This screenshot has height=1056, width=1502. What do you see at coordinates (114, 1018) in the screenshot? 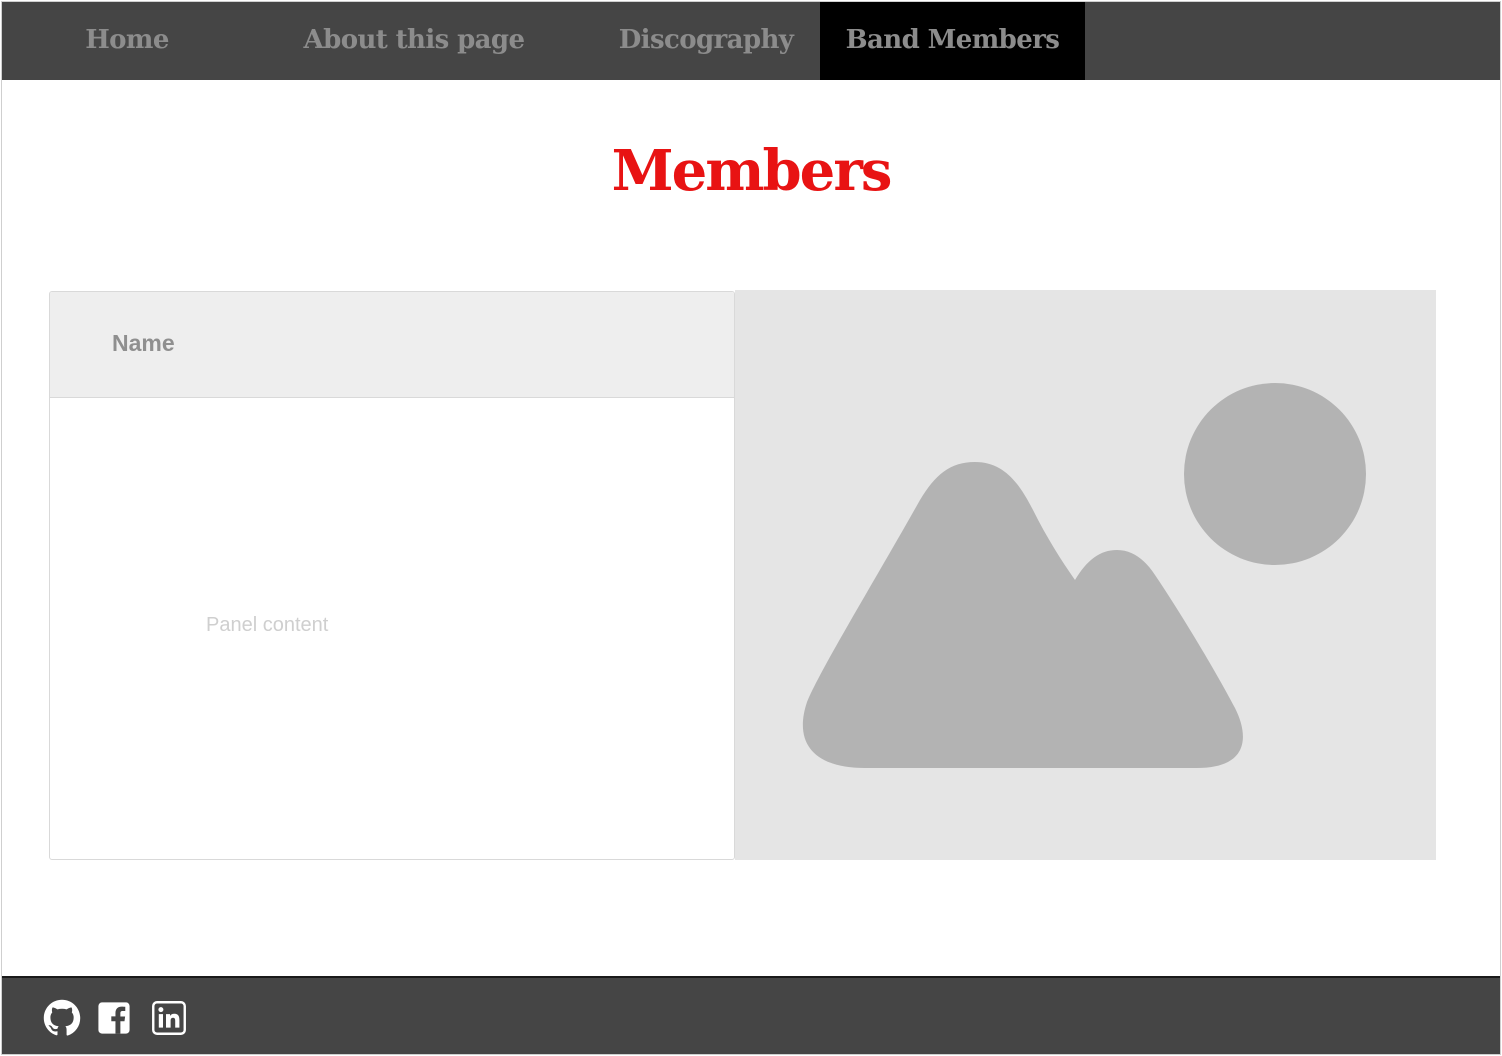
I see `facebook-icon` at bounding box center [114, 1018].